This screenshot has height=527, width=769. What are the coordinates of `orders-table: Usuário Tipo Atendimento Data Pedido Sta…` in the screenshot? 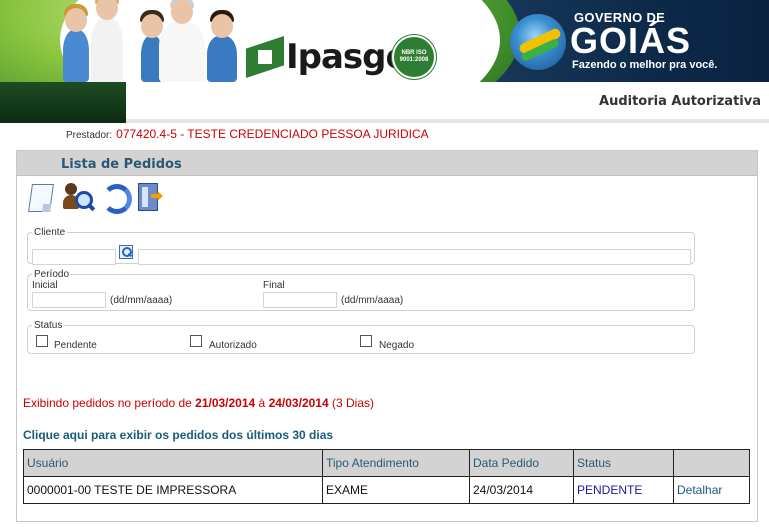 It's located at (386, 476).